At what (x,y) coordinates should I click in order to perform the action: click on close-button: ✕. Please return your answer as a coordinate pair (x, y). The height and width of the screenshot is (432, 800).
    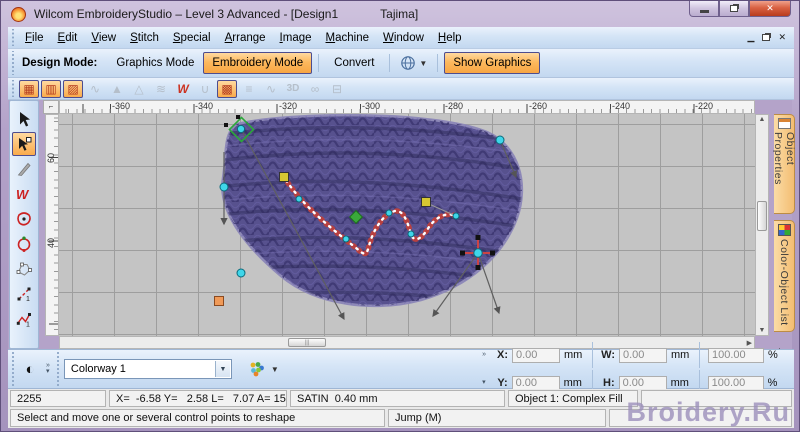
    Looking at the image, I should click on (770, 9).